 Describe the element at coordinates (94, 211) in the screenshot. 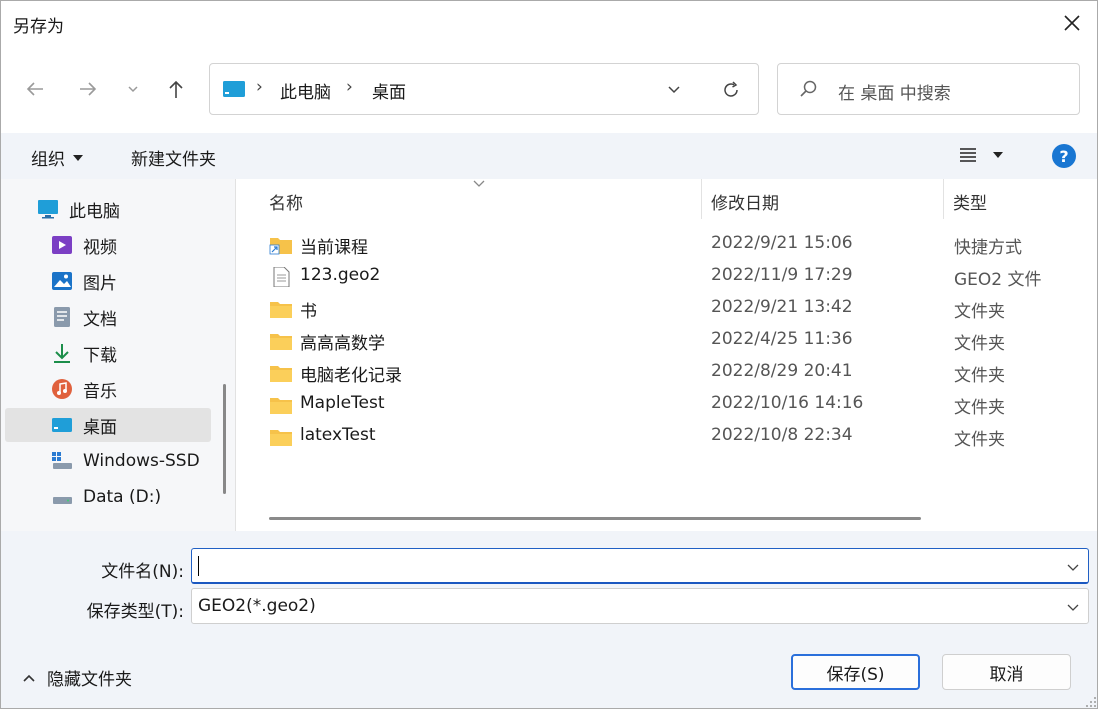

I see `sidebar-item-label: 此电脑` at that location.